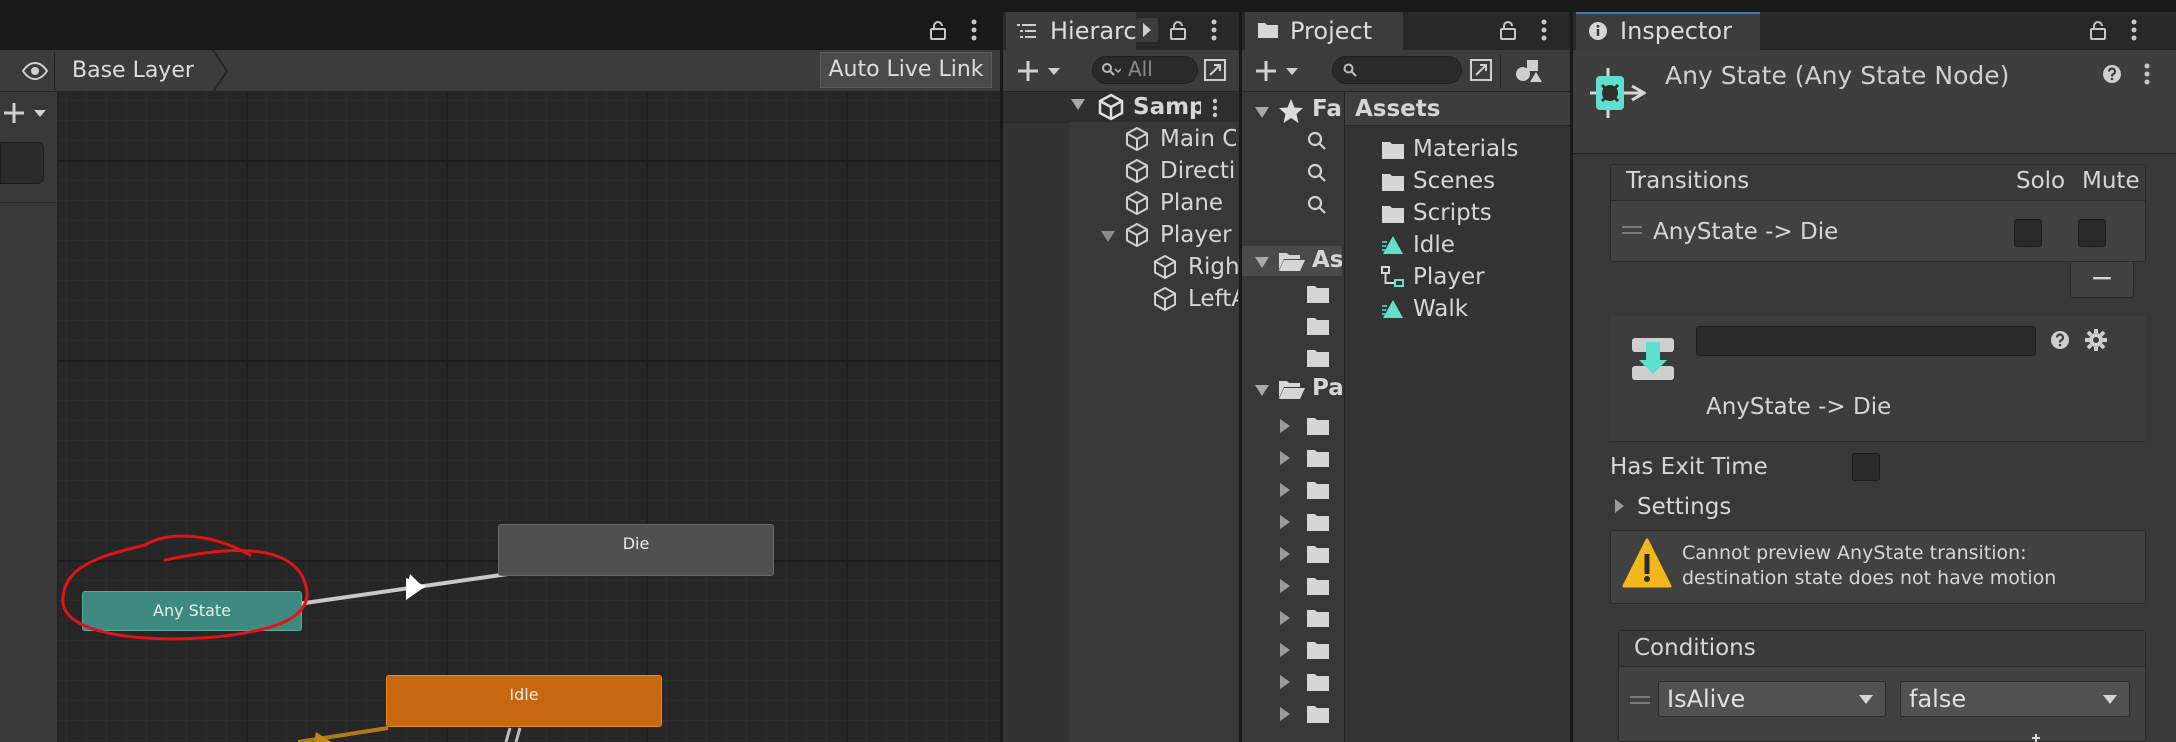 The image size is (2176, 742). I want to click on tree-assets: As, so click(1327, 260).